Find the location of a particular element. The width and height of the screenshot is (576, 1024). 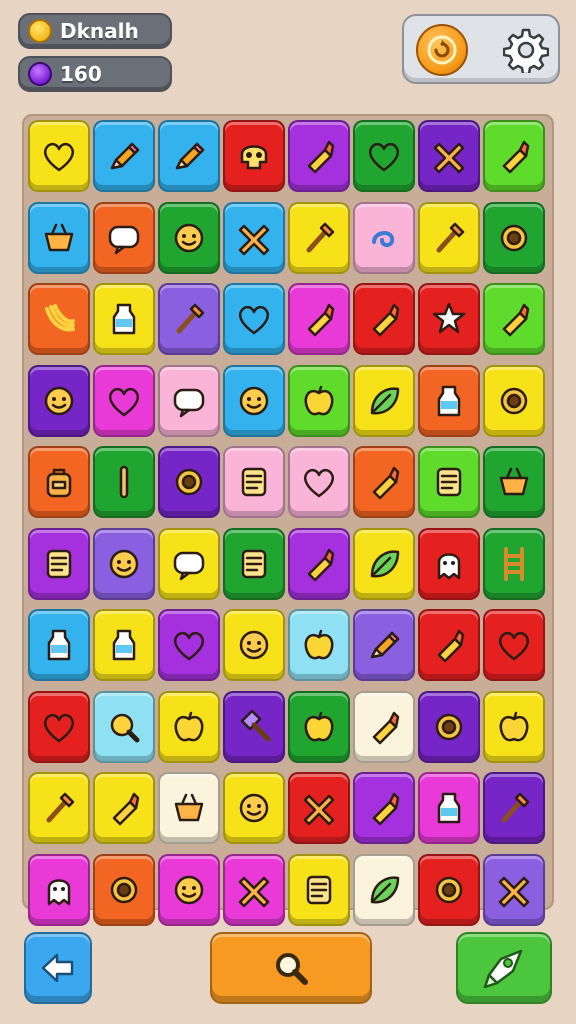

gold-coin-icon is located at coordinates (40, 31).